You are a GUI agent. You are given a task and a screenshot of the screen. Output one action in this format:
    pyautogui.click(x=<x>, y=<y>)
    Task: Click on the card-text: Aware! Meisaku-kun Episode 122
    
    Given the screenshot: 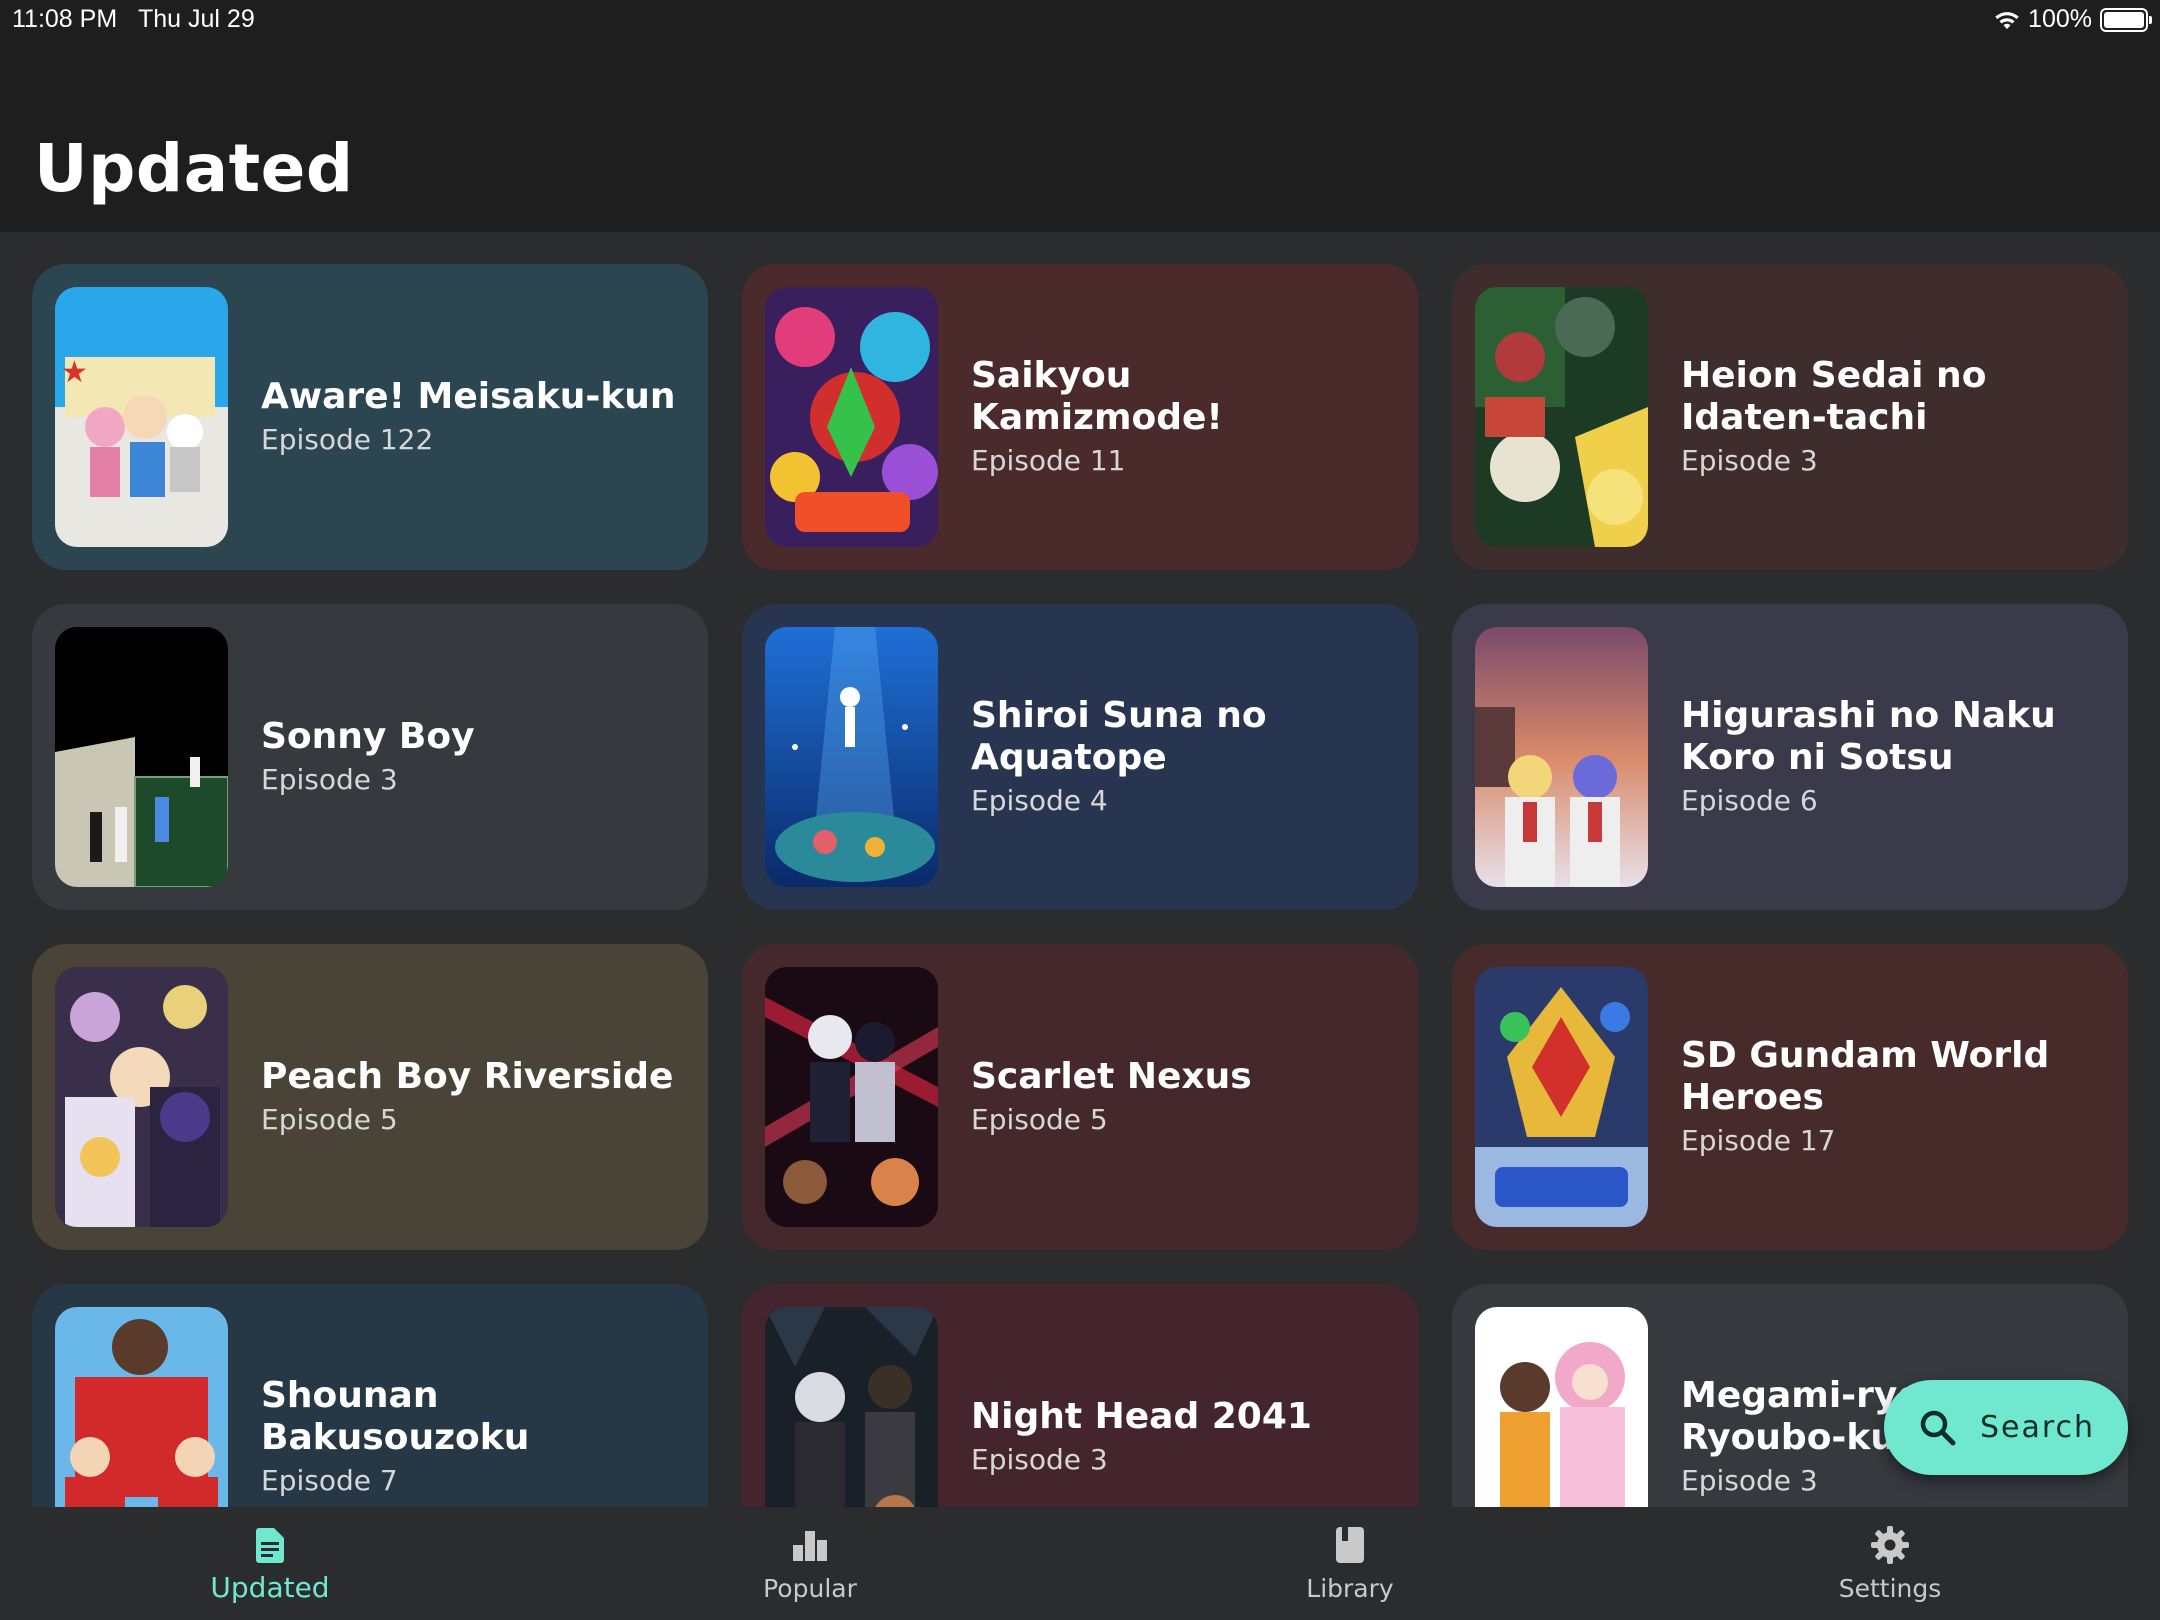 What is the action you would take?
    pyautogui.click(x=471, y=417)
    